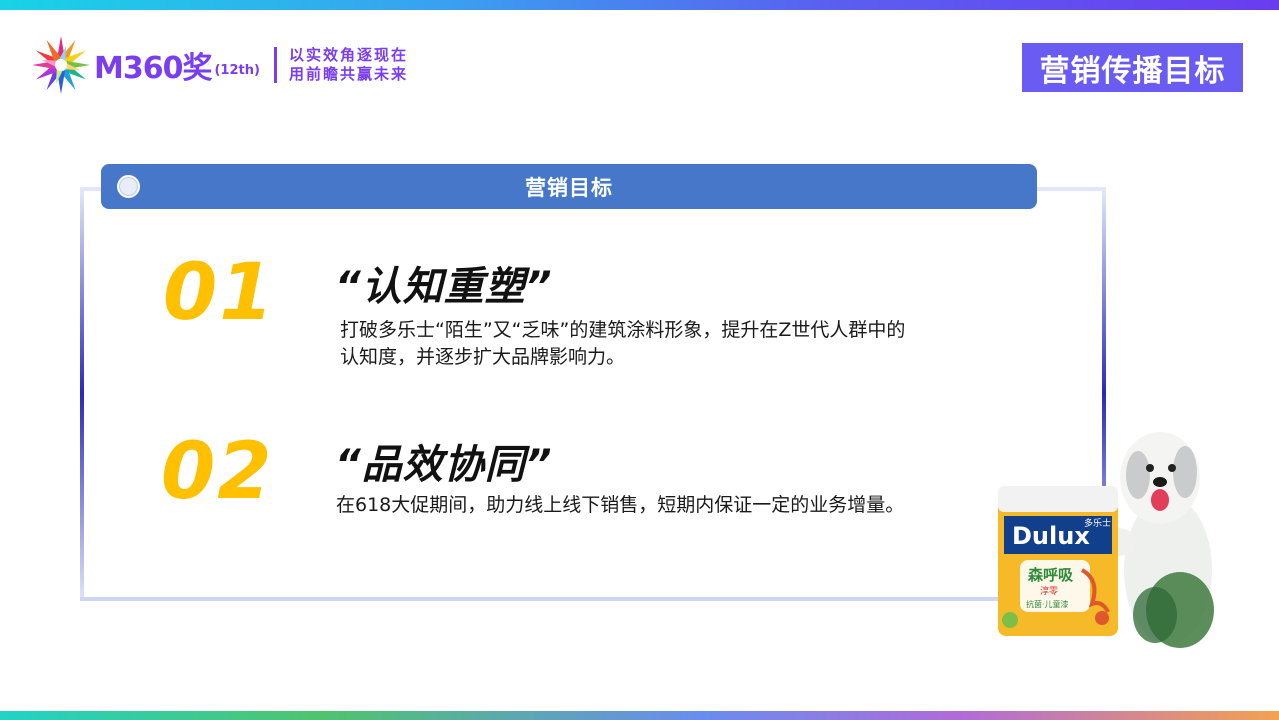 This screenshot has height=720, width=1279. What do you see at coordinates (348, 55) in the screenshot?
I see `slogan-line-1: 以实效角逐现在` at bounding box center [348, 55].